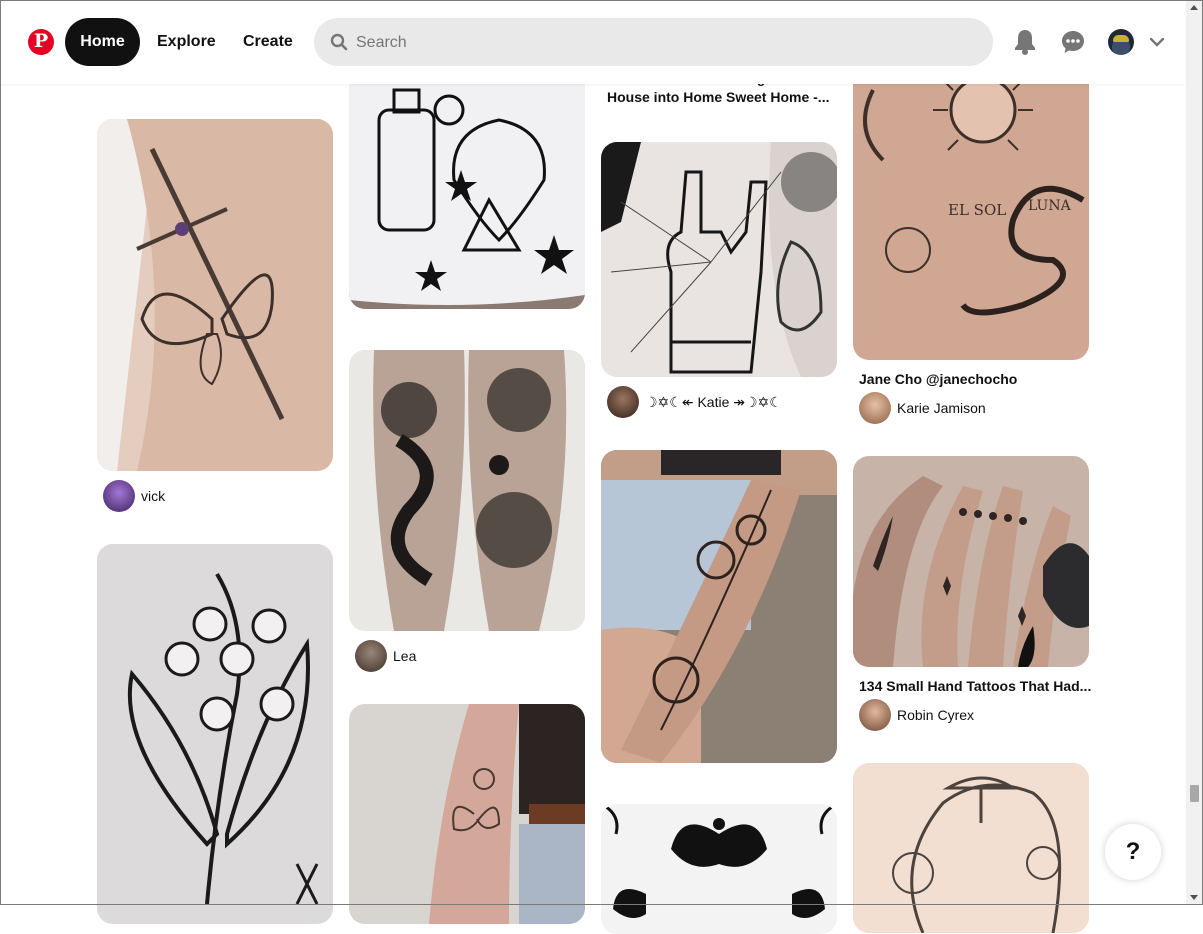 The width and height of the screenshot is (1203, 934). I want to click on tattoo-leg-sleeve-image, so click(467, 490).